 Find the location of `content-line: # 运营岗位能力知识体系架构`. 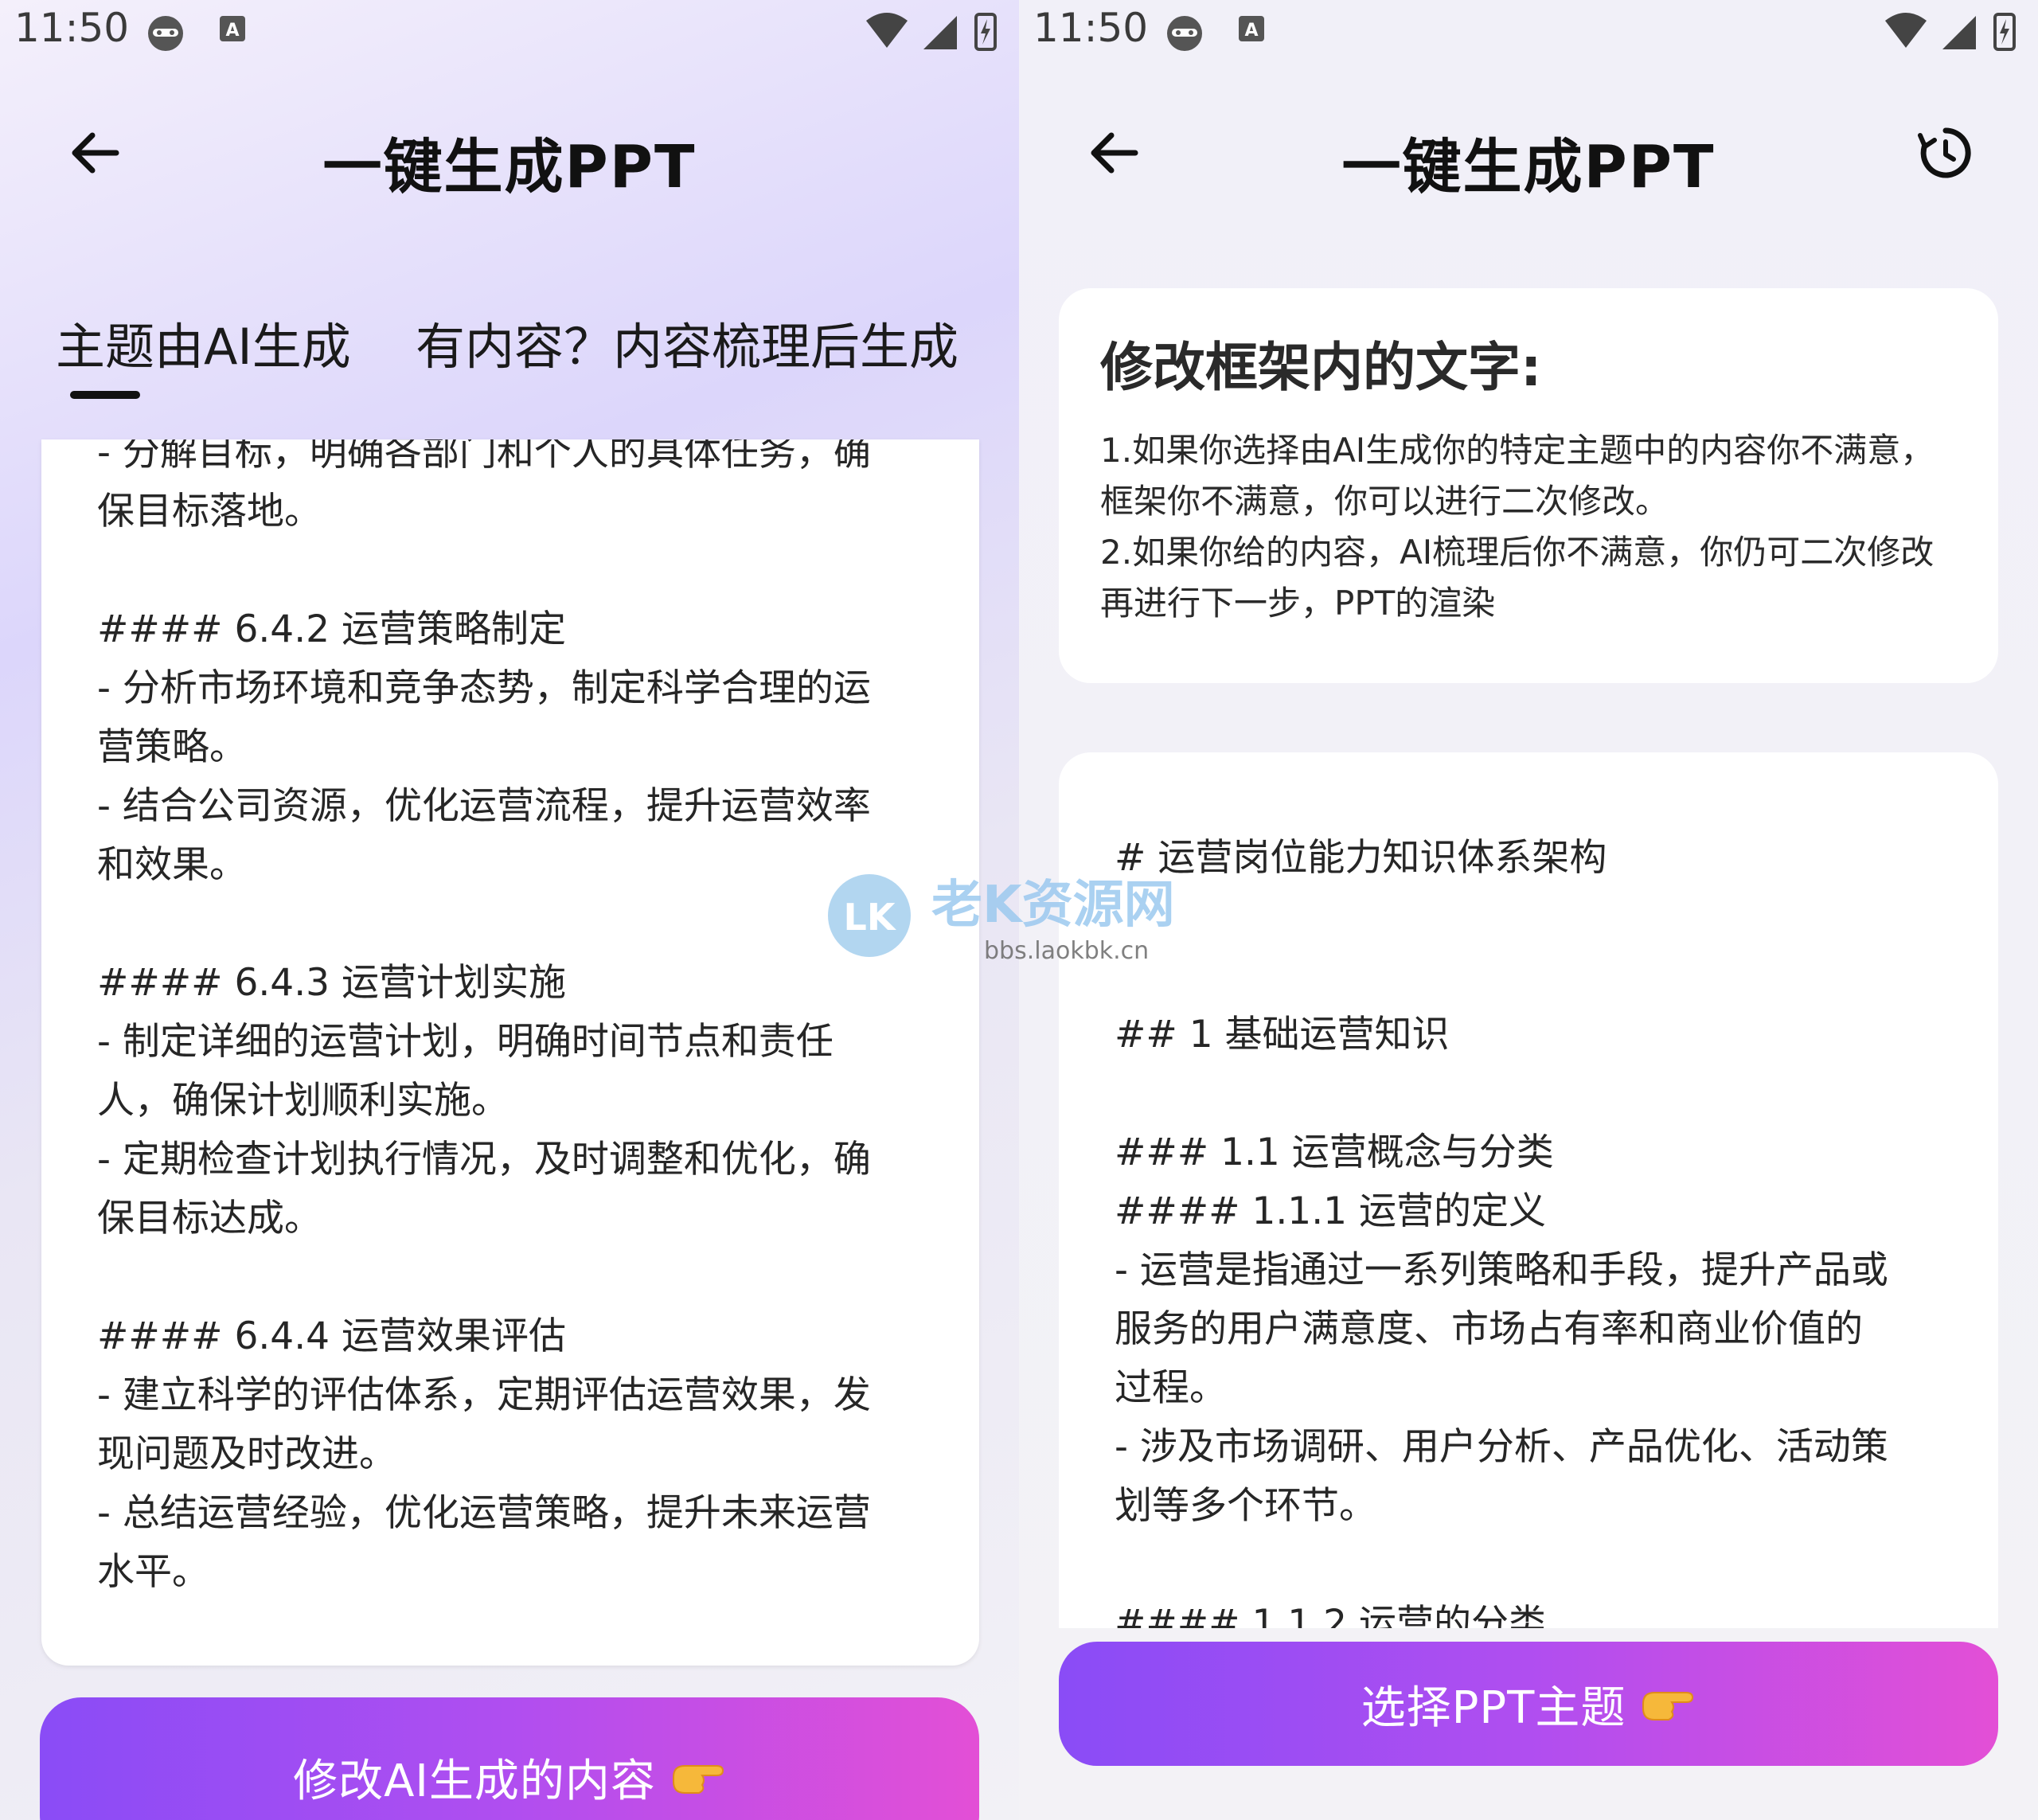

content-line: # 运营岗位能力知识体系架构 is located at coordinates (1361, 858).